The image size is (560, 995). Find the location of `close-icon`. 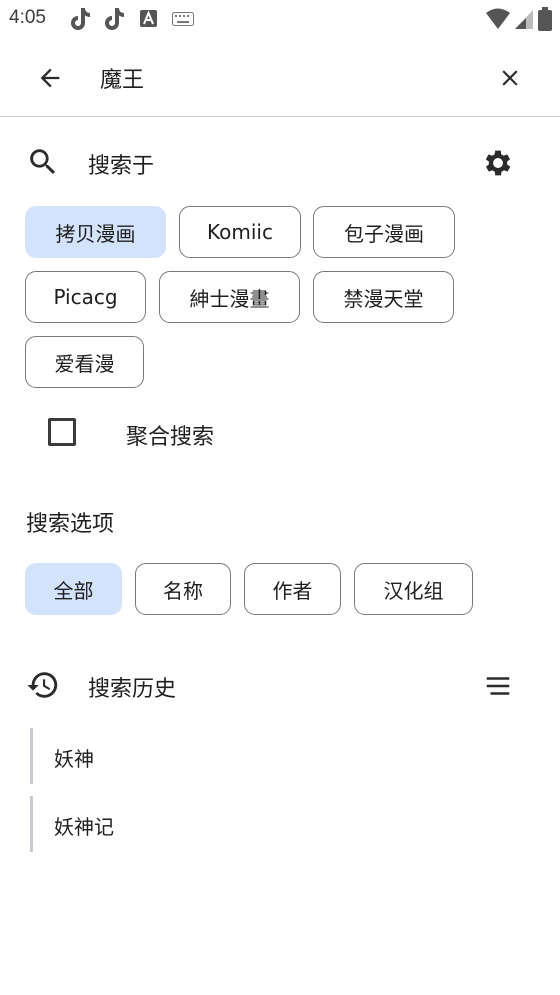

close-icon is located at coordinates (510, 78).